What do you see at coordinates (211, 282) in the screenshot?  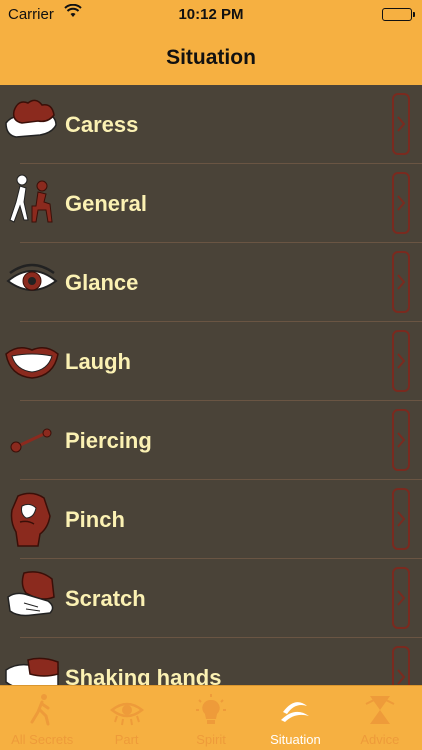 I see `list-item-glance: Glance` at bounding box center [211, 282].